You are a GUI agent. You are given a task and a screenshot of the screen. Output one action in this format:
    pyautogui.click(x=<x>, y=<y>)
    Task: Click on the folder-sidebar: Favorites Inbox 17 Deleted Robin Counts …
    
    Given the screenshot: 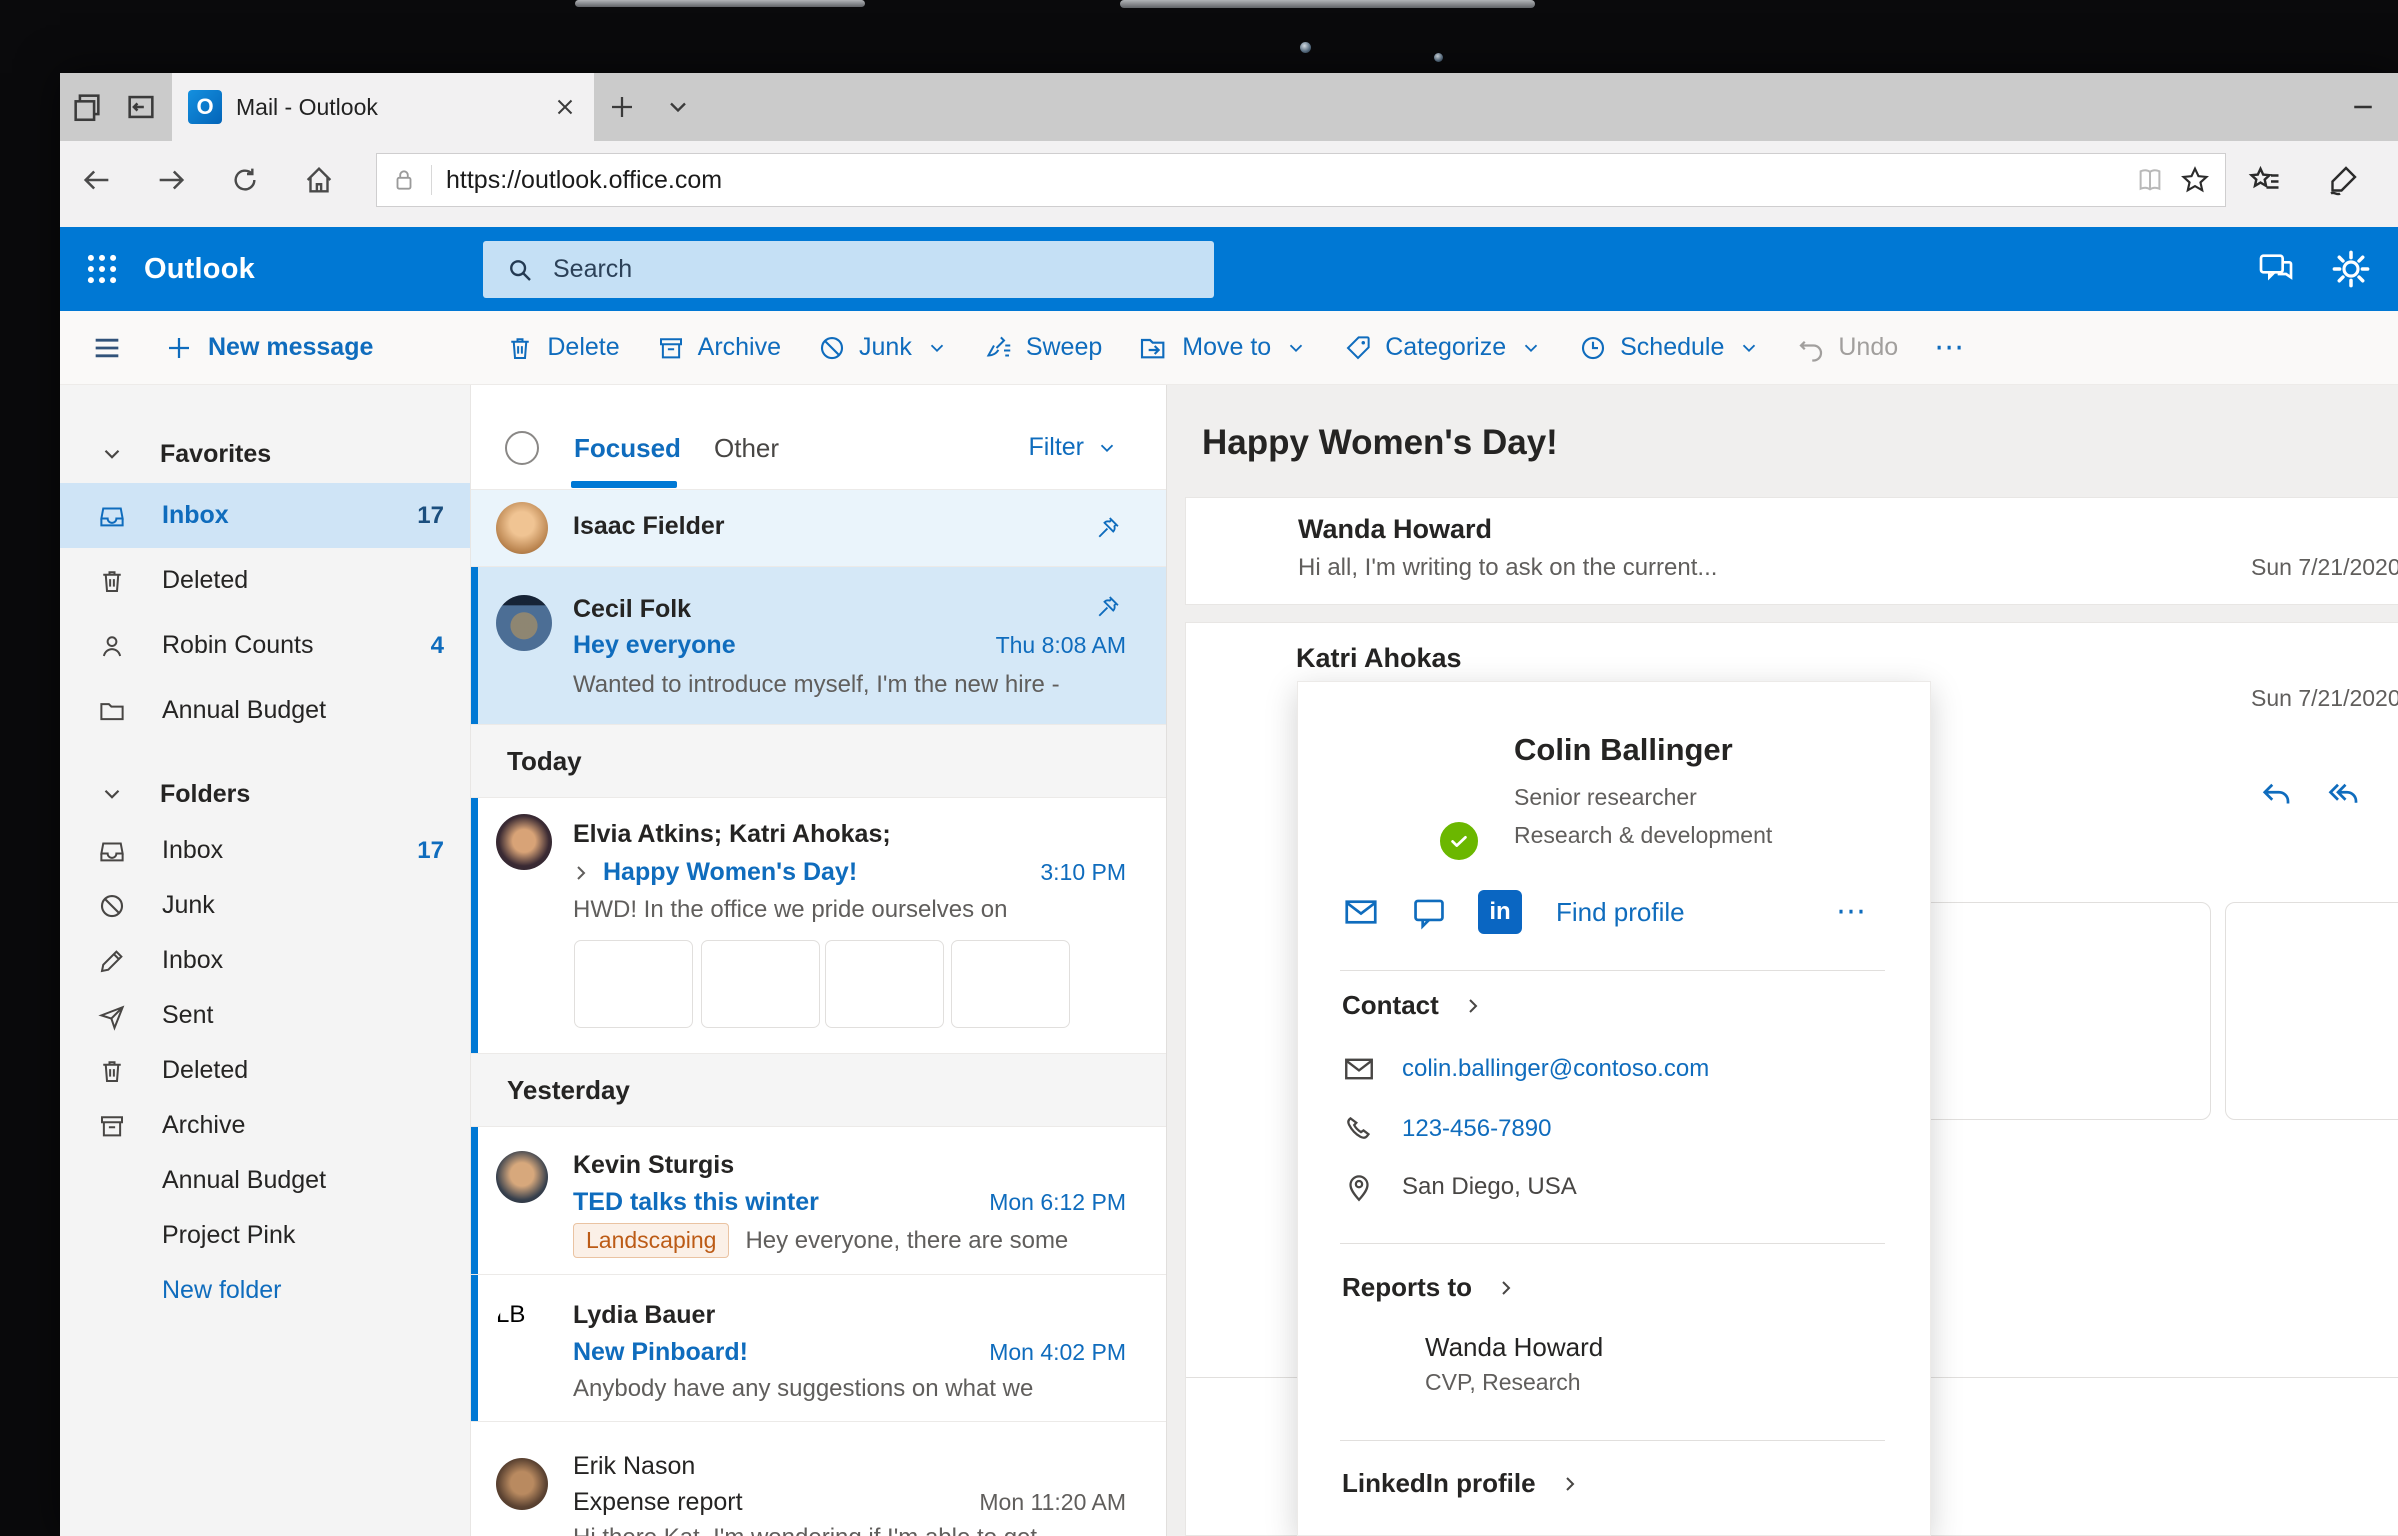 What is the action you would take?
    pyautogui.click(x=265, y=960)
    